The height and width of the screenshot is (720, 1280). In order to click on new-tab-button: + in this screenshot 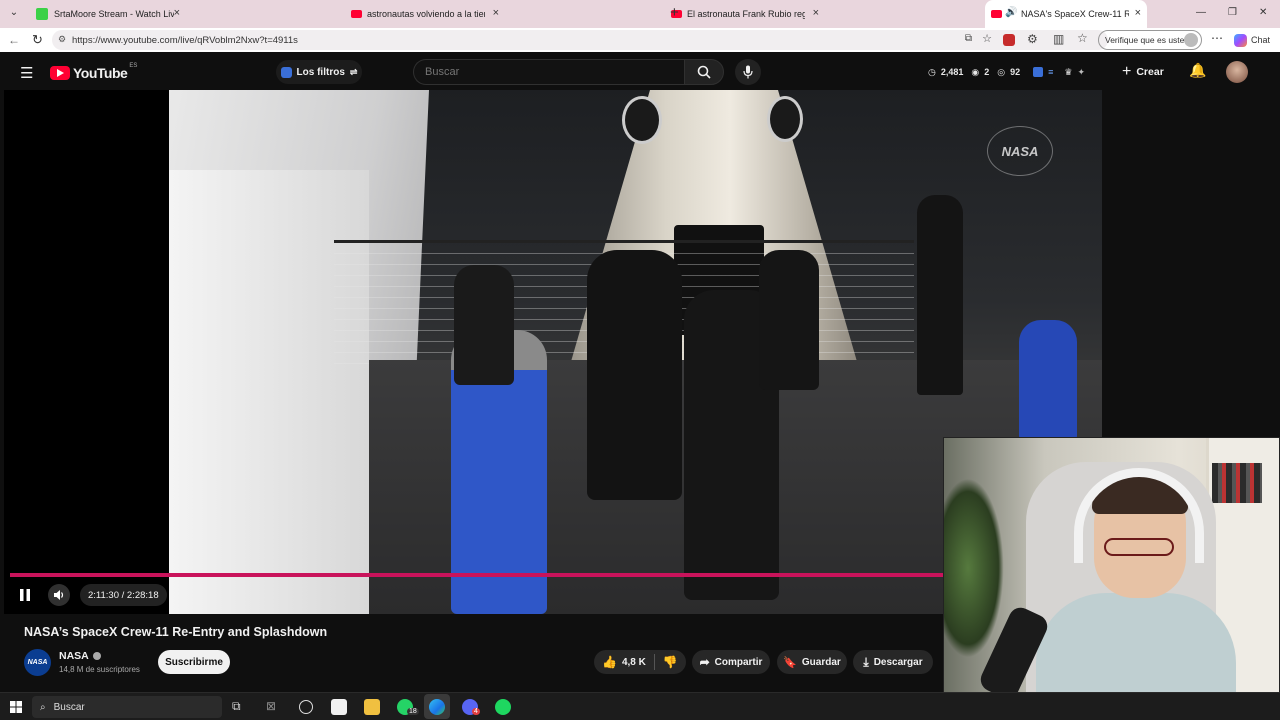, I will do `click(674, 12)`.